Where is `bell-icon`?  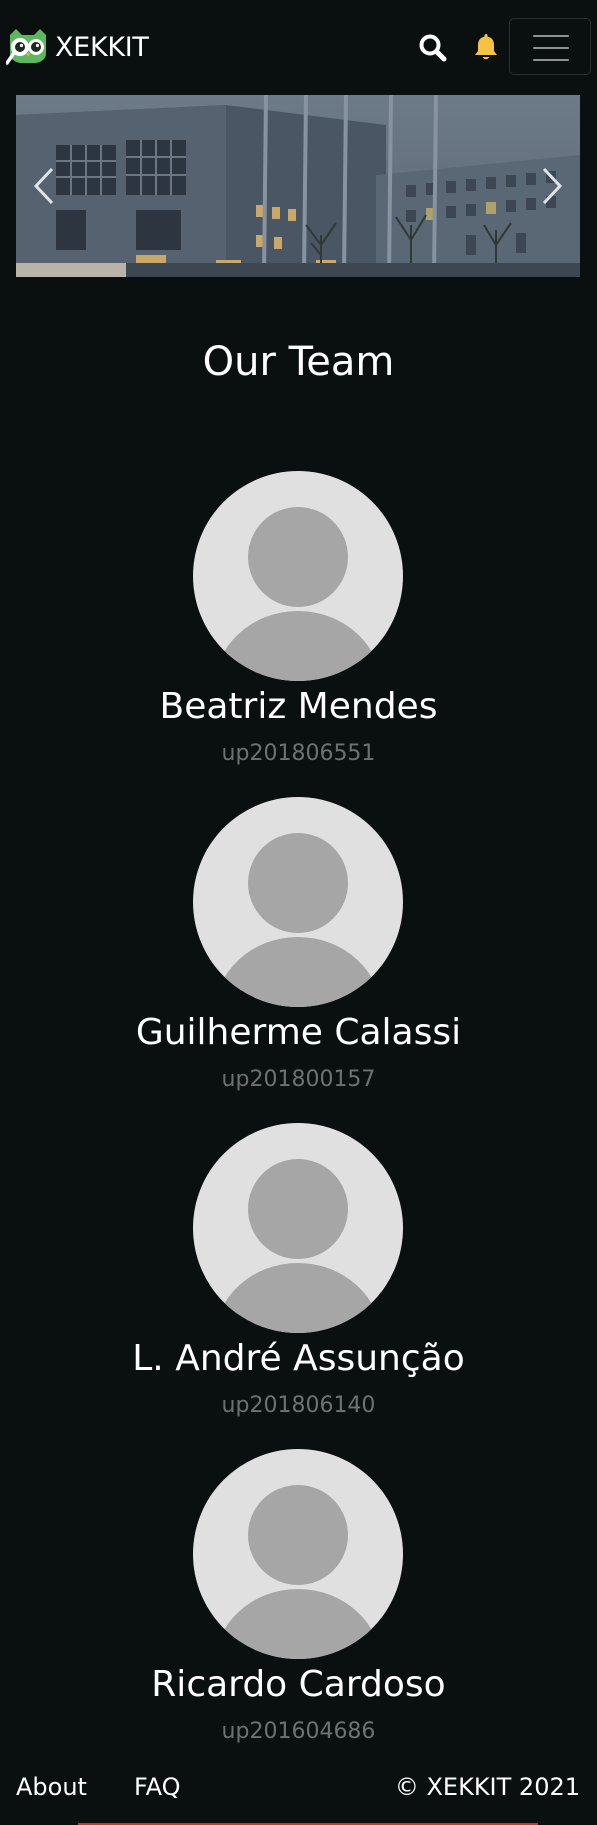
bell-icon is located at coordinates (486, 47).